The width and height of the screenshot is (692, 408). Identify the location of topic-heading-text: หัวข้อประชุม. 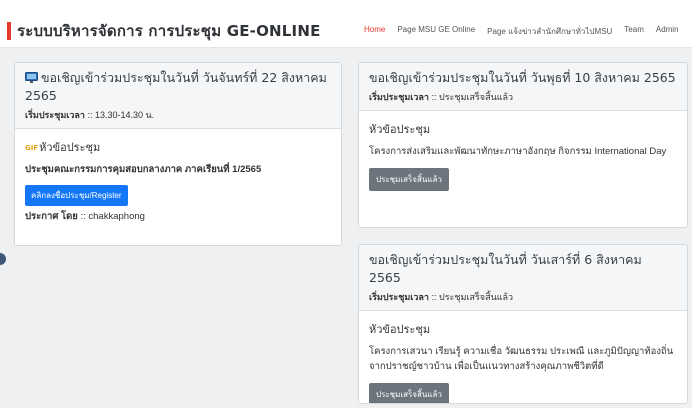
(70, 147).